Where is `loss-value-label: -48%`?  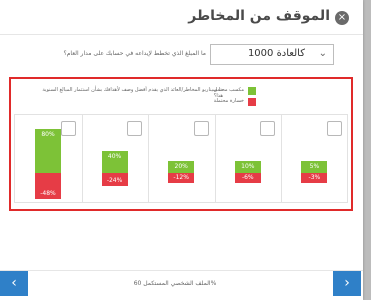
loss-value-label: -48% is located at coordinates (48, 194).